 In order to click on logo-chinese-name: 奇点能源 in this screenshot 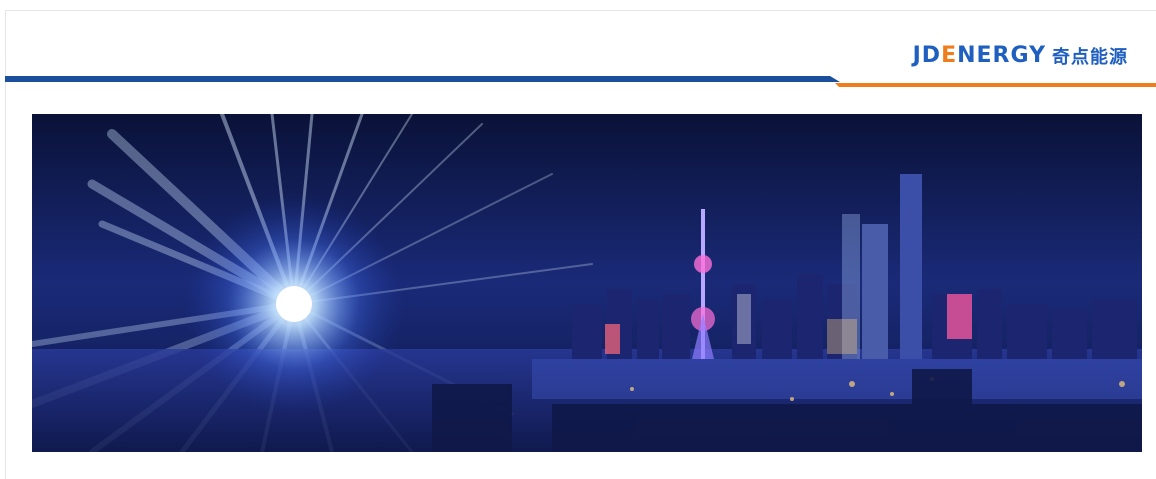, I will do `click(1090, 57)`.